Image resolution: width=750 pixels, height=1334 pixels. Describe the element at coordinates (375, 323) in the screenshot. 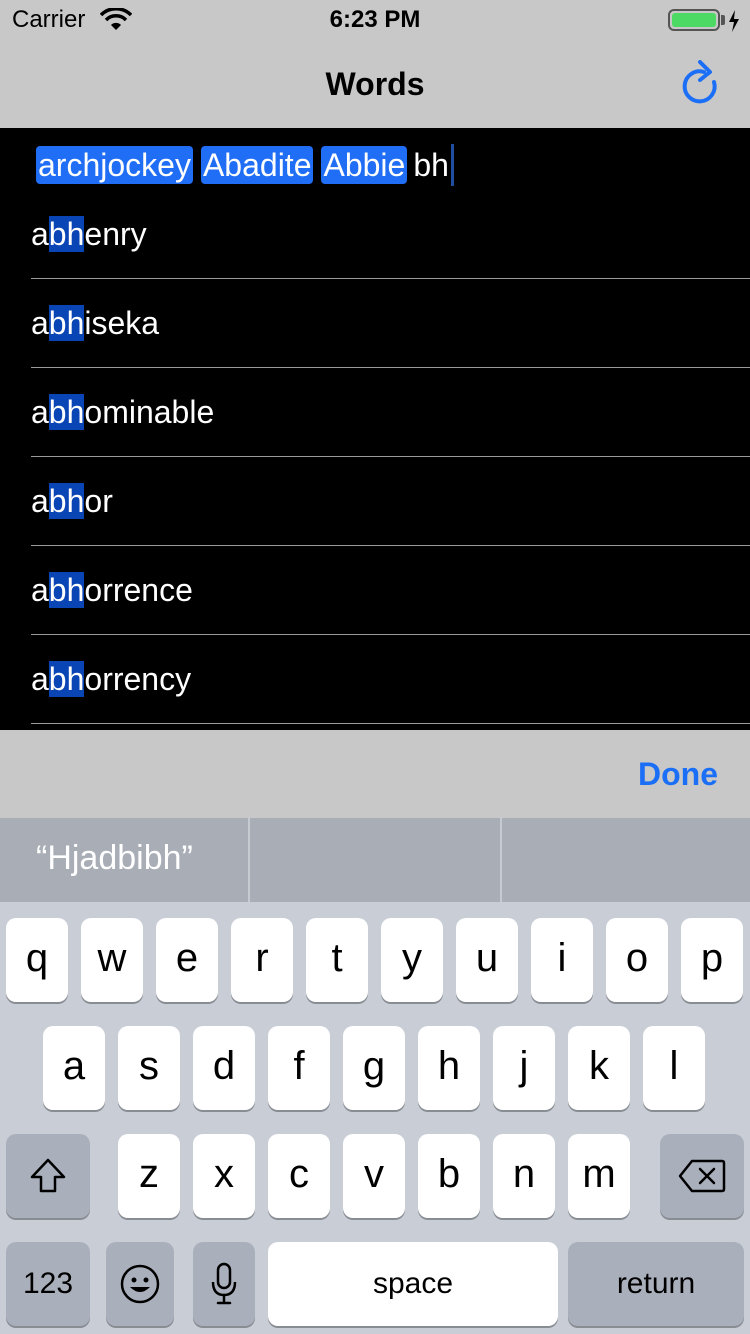

I see `list-item: abhiseka` at that location.